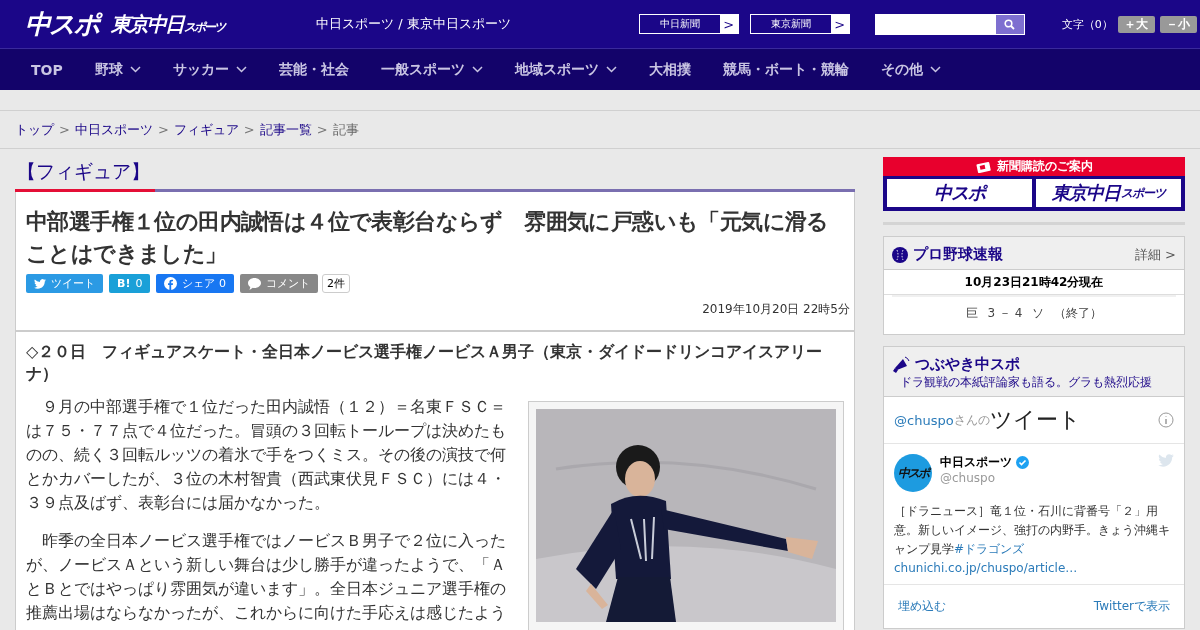 This screenshot has width=1200, height=630. Describe the element at coordinates (1166, 420) in the screenshot. I see `info-icon` at that location.